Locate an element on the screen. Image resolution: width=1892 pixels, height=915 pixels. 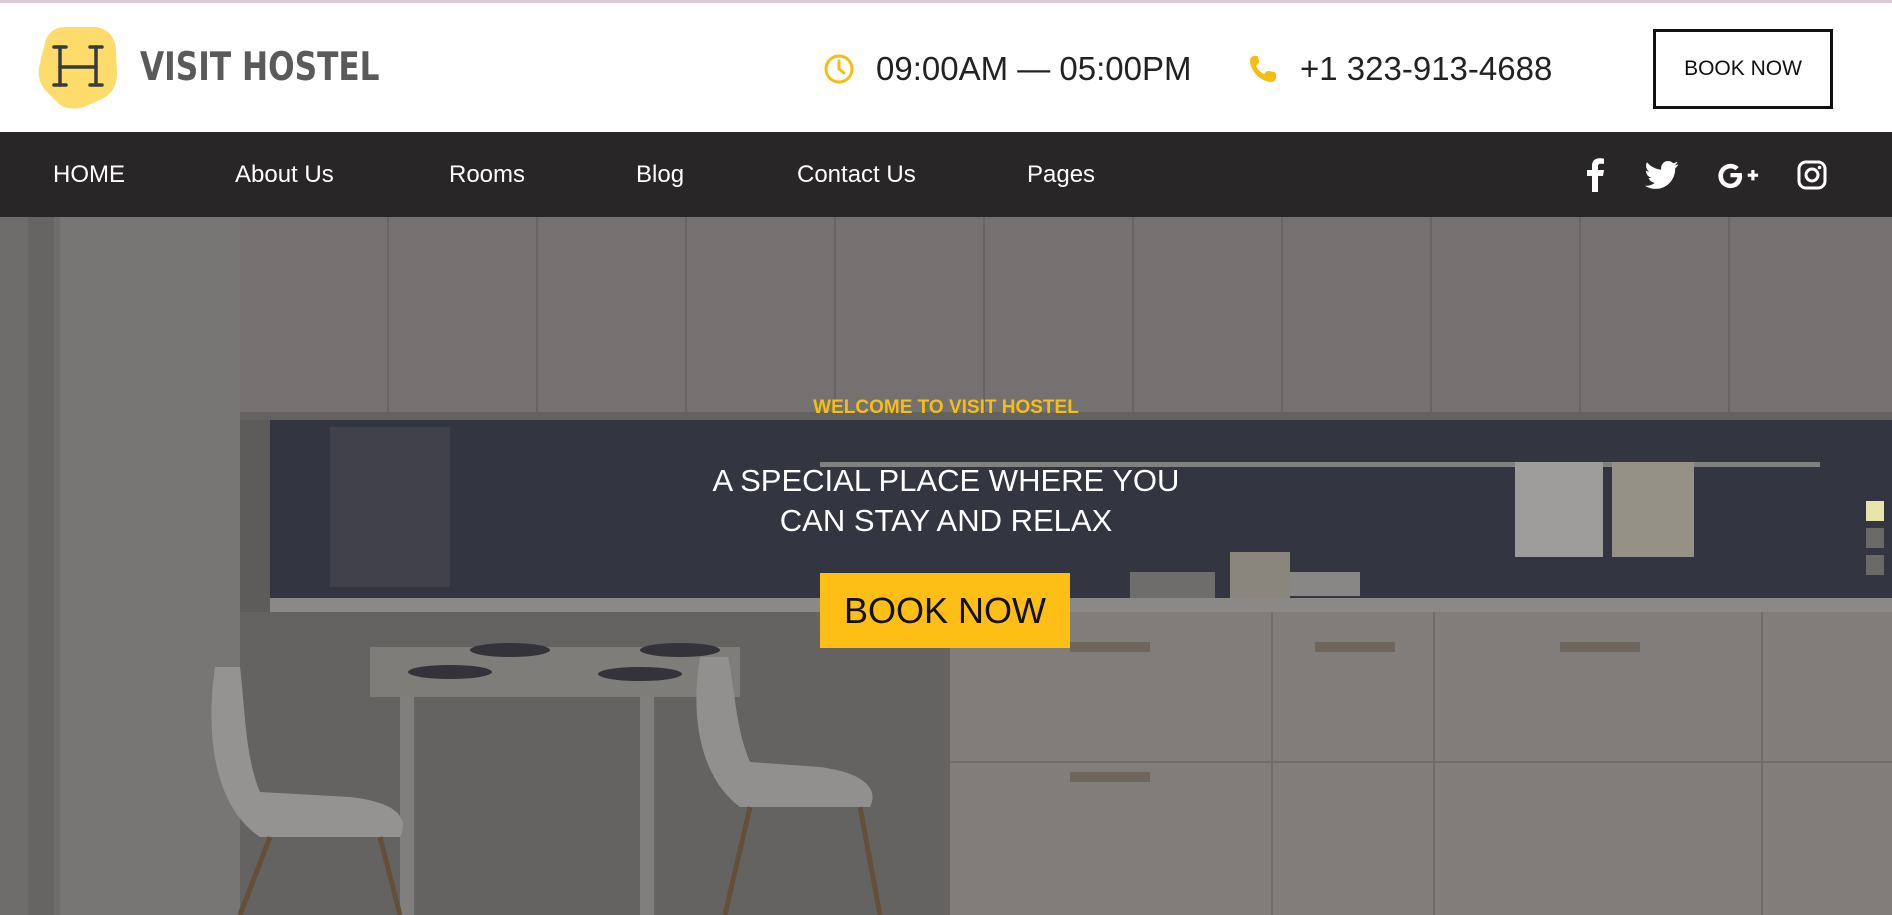
hero-welcome-text: WELCOME TO VISIT HOSTEL is located at coordinates (946, 407).